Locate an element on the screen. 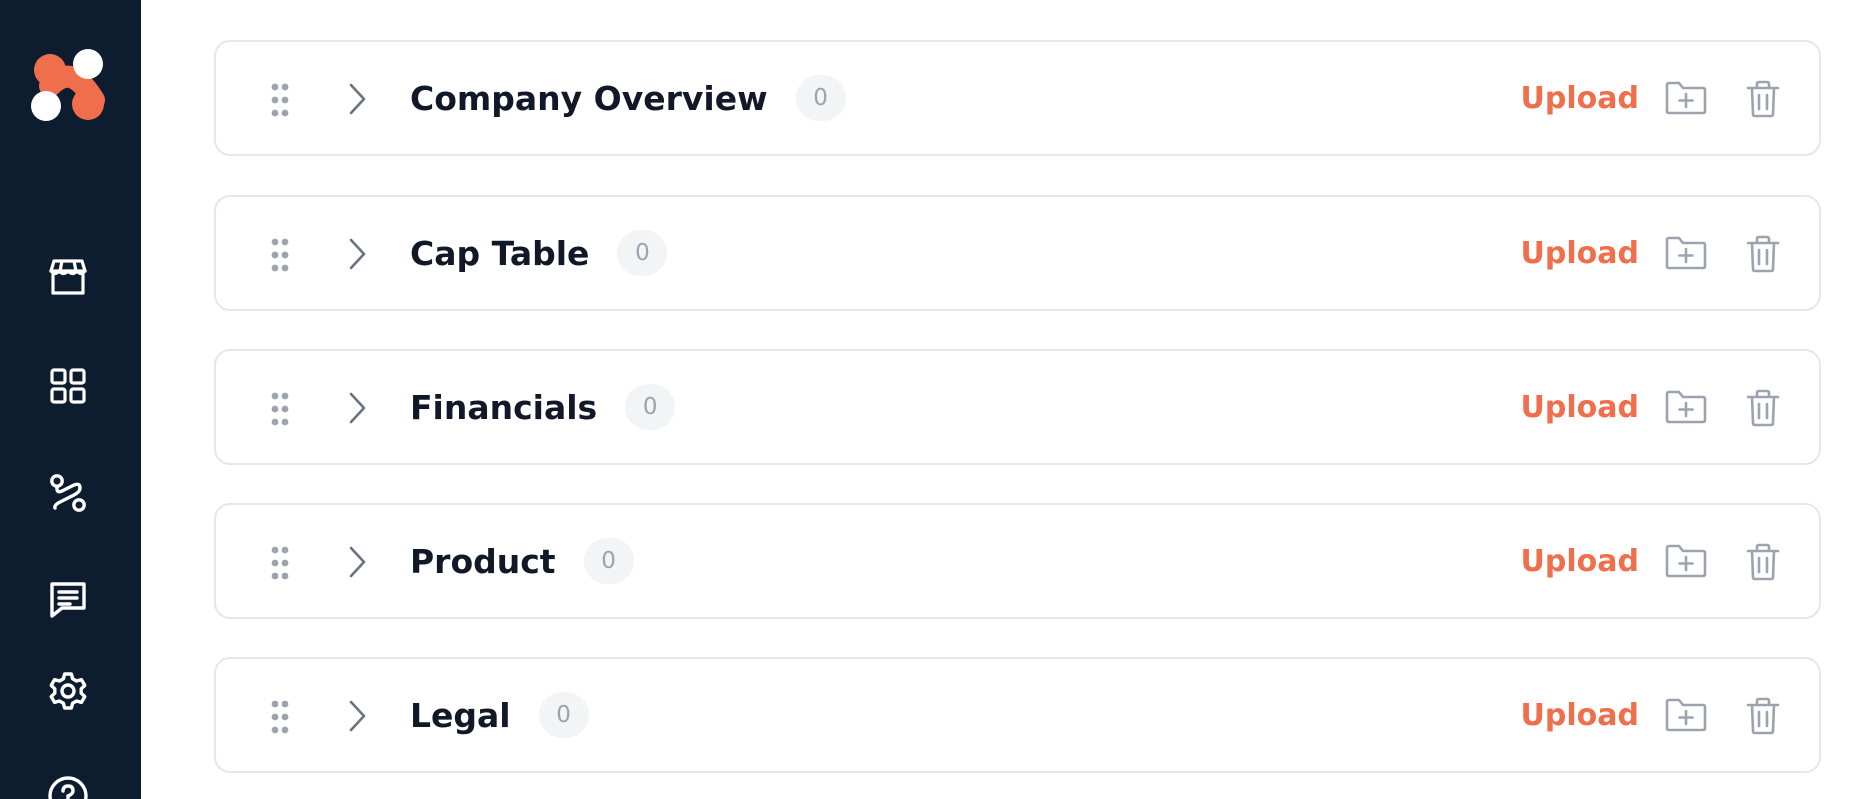 Image resolution: width=1857 pixels, height=799 pixels. app-logo is located at coordinates (68, 86).